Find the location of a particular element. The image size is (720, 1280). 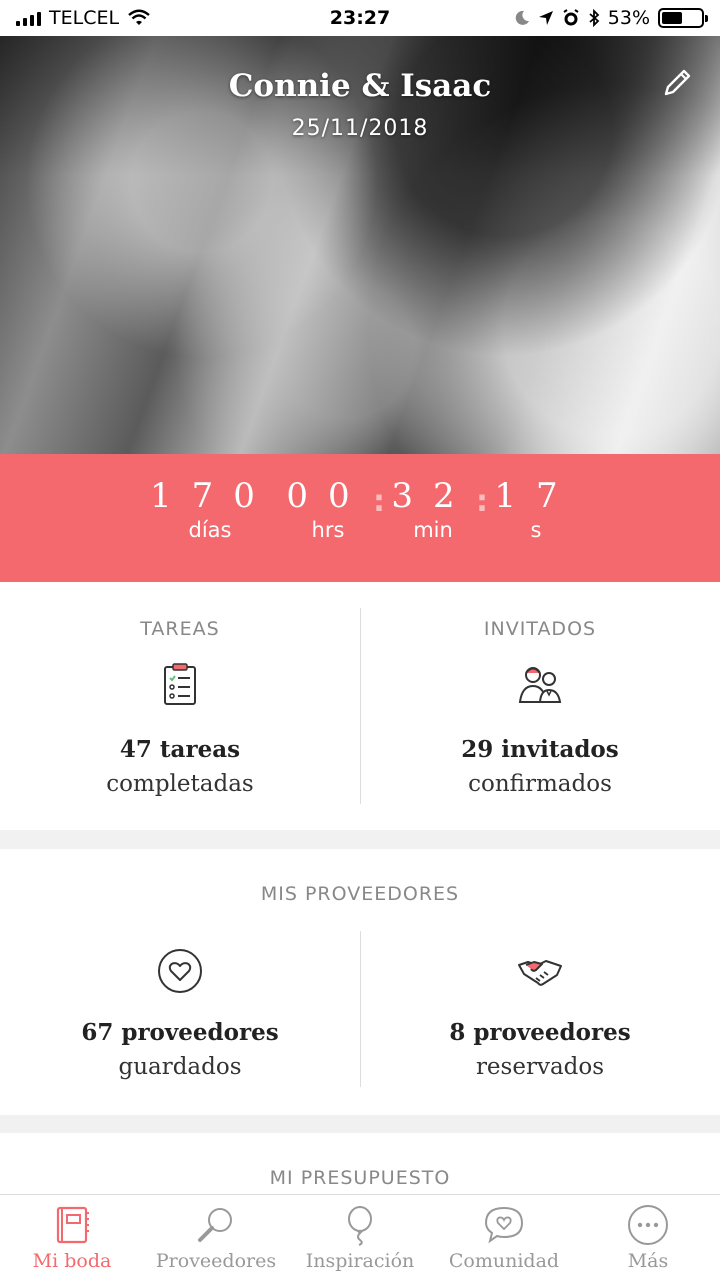

tab-proveedores: Proveedores is located at coordinates (216, 1237).